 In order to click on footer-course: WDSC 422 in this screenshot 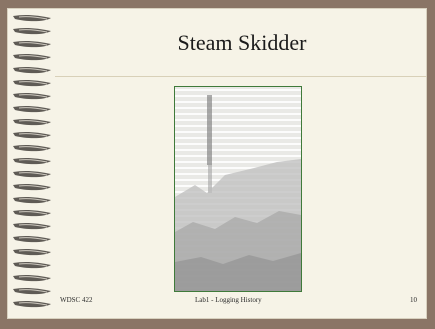, I will do `click(76, 300)`.